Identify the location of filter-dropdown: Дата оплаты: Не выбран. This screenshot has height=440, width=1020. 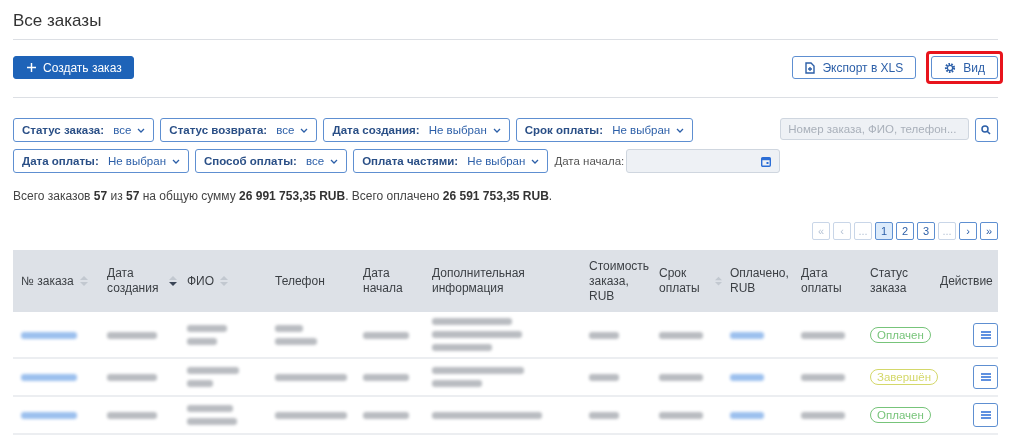
(101, 161).